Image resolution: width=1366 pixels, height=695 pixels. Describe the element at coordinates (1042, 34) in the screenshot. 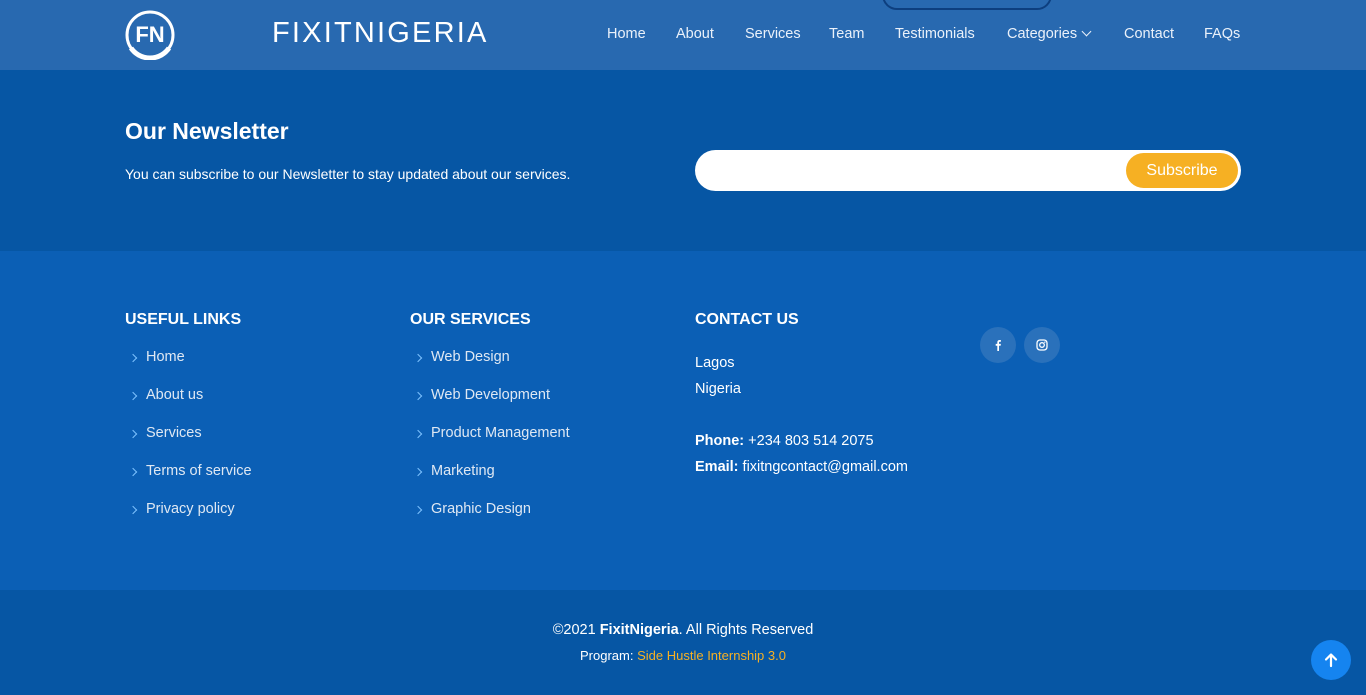

I see `nav-categories-label: Categories` at that location.